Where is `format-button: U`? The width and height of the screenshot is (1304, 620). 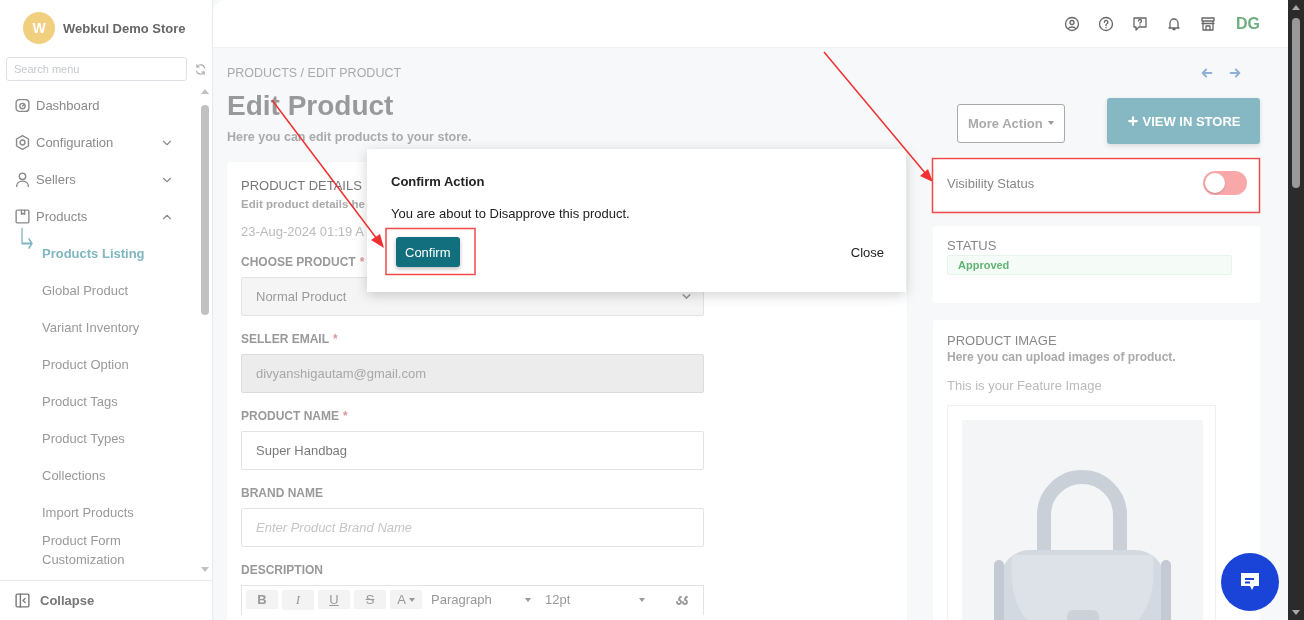
format-button: U is located at coordinates (334, 599).